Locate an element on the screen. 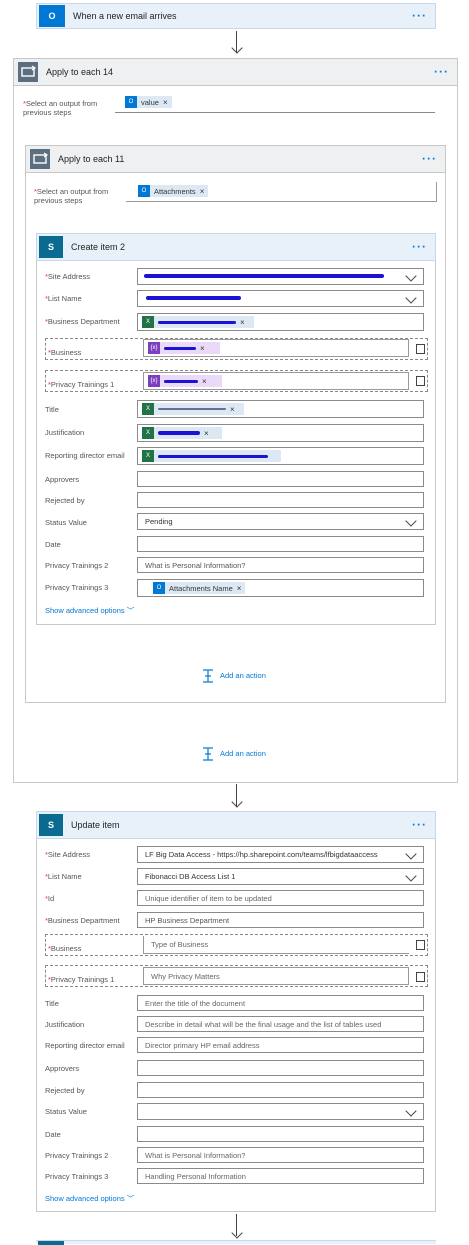 The height and width of the screenshot is (1245, 469). privacy-trainings-2-placeholder: What is Personal Information? is located at coordinates (195, 1155).